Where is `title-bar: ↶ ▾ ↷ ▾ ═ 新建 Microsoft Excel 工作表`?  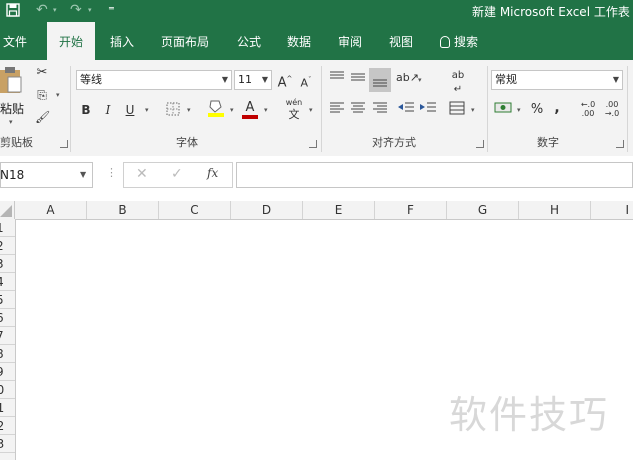
title-bar: ↶ ▾ ↷ ▾ ═ 新建 Microsoft Excel 工作表 is located at coordinates (316, 11).